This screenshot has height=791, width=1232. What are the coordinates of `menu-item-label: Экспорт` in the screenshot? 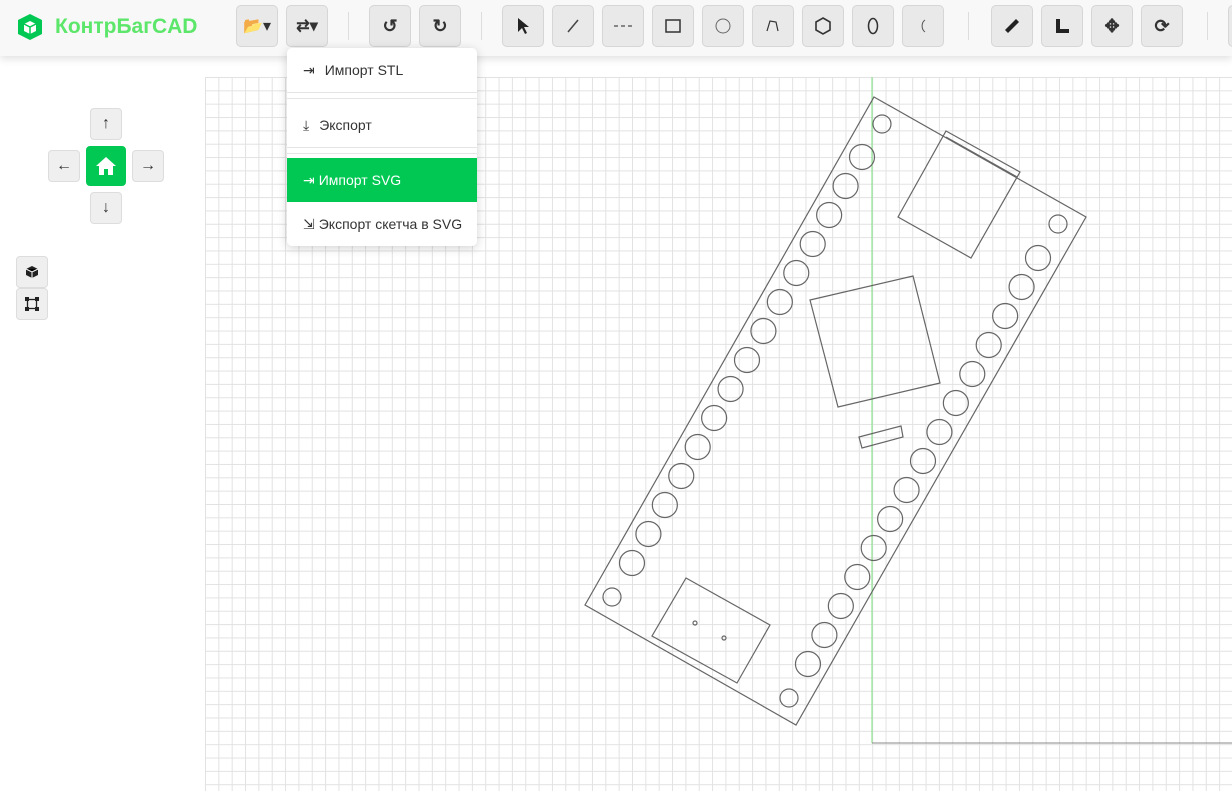 It's located at (345, 125).